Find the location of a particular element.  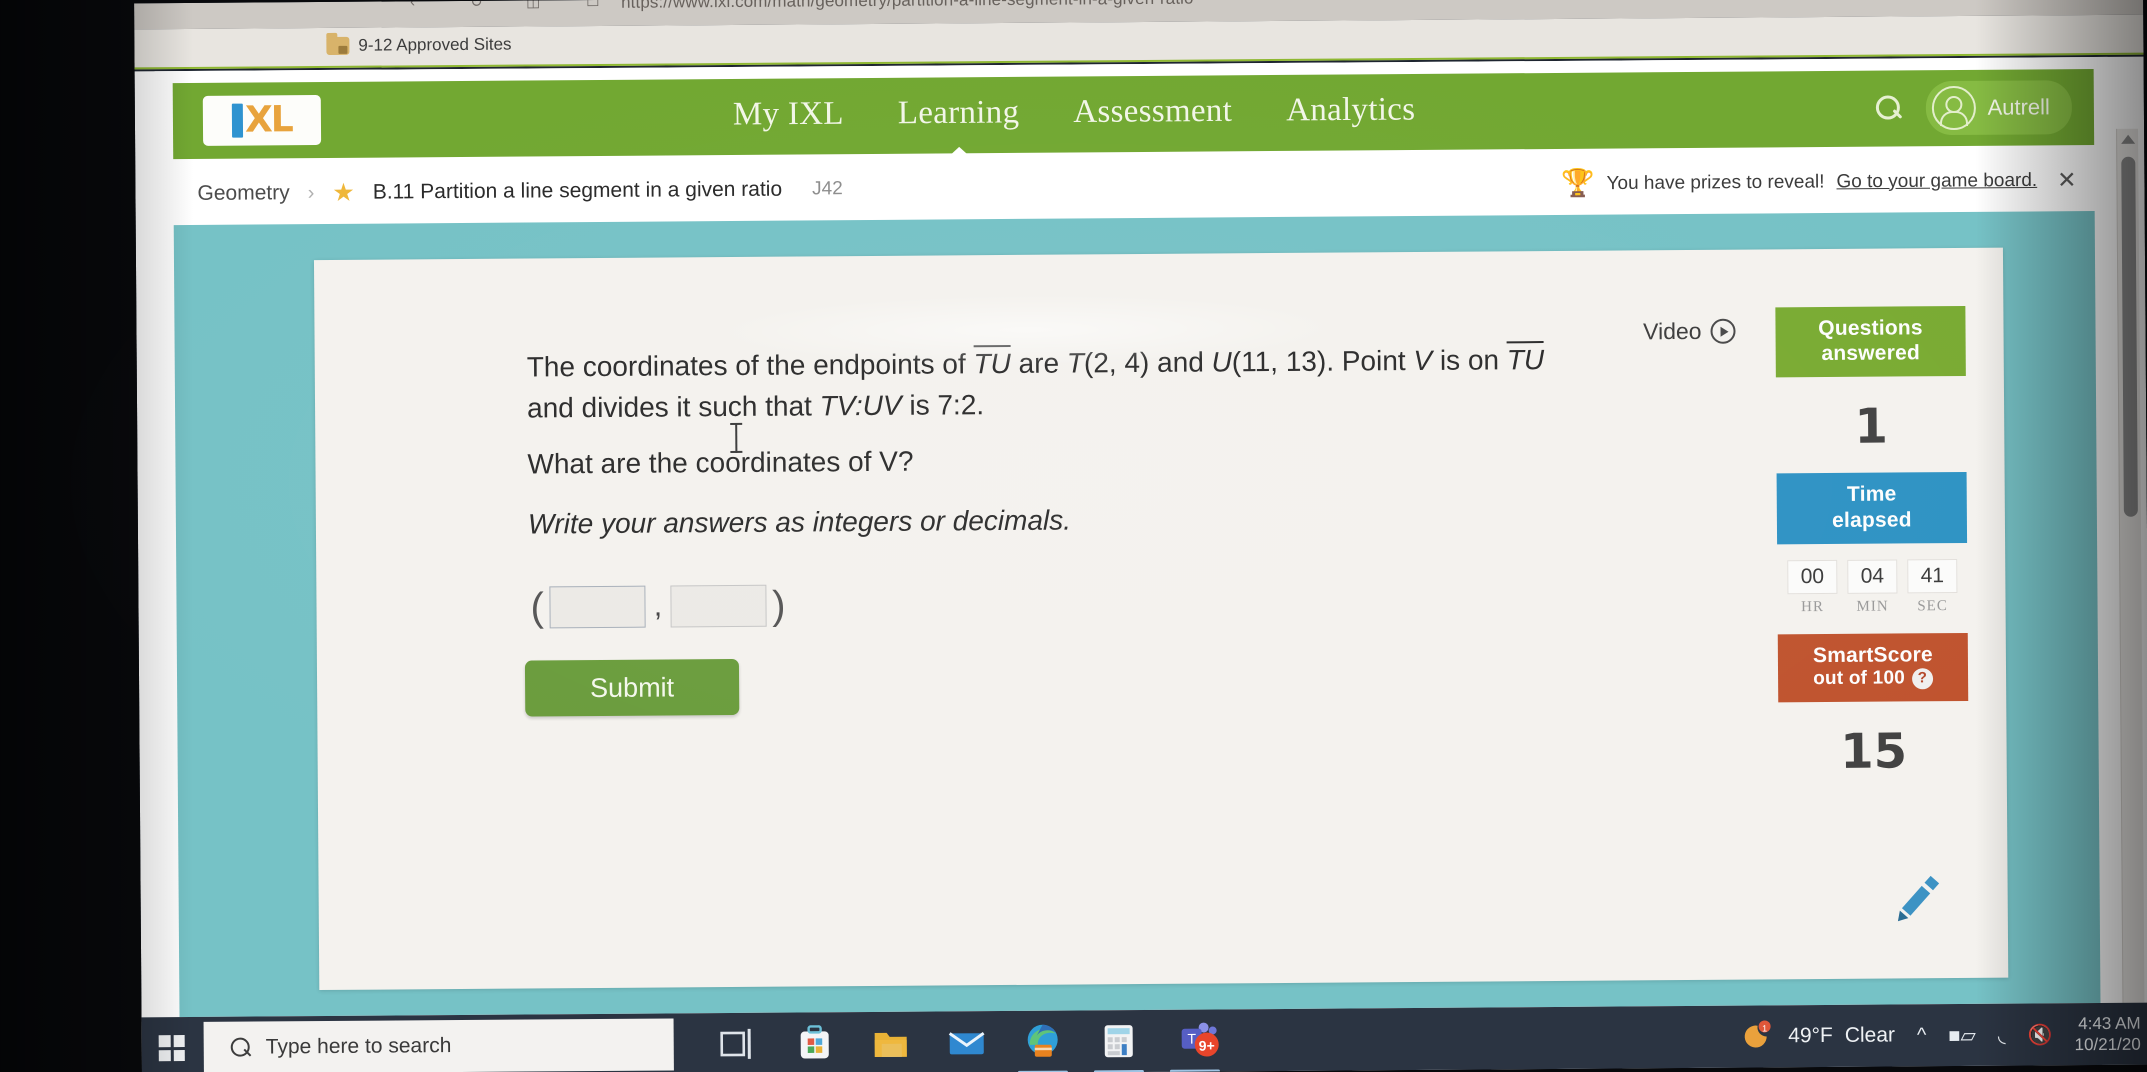

timer-hours-value: 00 is located at coordinates (1812, 577).